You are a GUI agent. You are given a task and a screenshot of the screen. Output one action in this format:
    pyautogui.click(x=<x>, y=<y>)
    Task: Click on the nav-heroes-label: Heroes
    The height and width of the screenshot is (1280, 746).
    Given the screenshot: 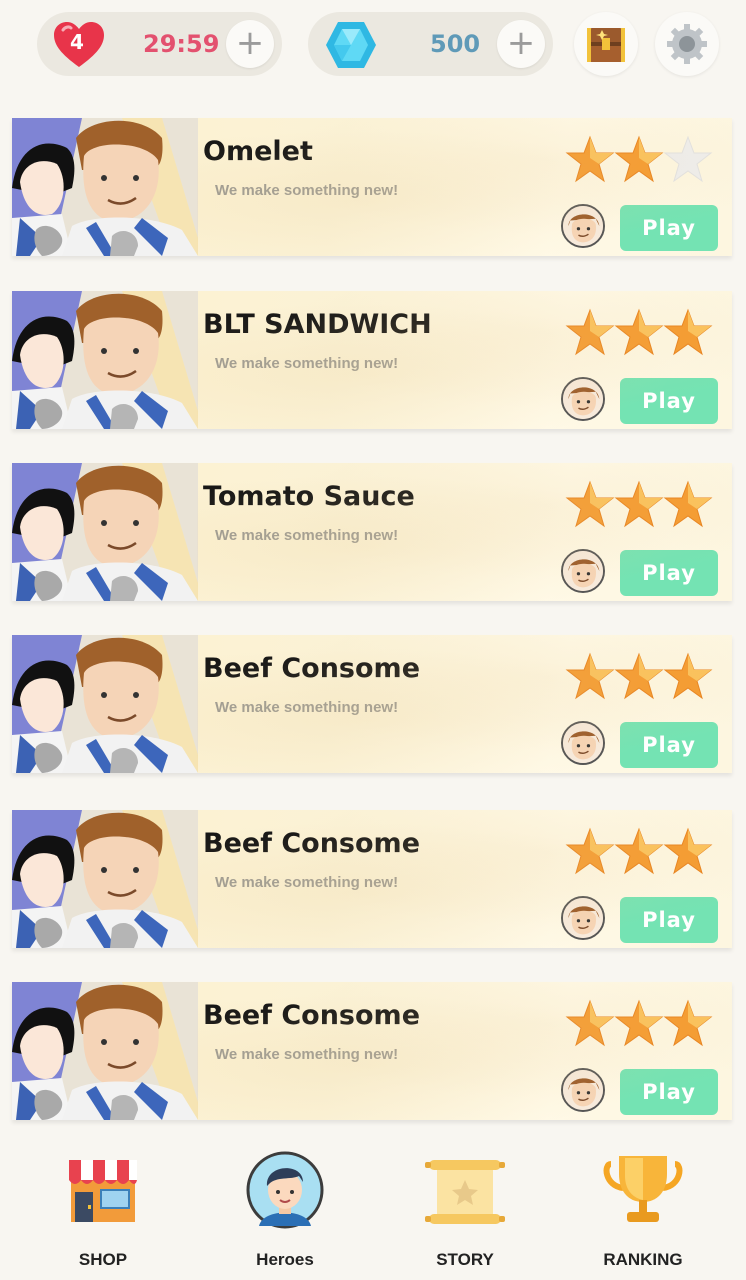 What is the action you would take?
    pyautogui.click(x=285, y=1259)
    